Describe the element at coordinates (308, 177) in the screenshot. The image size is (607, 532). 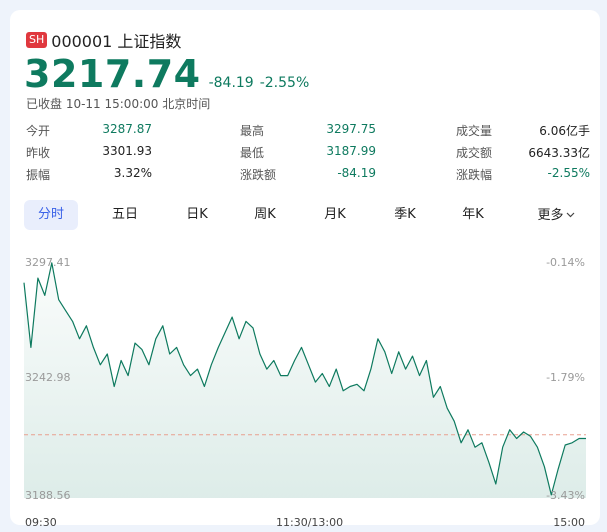
I see `stats-row: 振幅 3.32% 涨跌额 -84.19 涨跌幅 -2.55%` at that location.